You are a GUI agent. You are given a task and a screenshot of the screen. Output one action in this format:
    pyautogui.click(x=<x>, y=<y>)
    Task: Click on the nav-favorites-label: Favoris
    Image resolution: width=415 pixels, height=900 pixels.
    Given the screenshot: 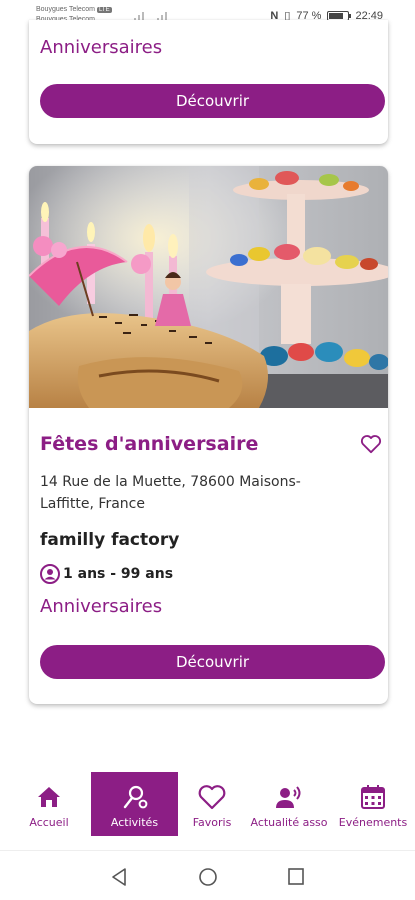 What is the action you would take?
    pyautogui.click(x=212, y=822)
    